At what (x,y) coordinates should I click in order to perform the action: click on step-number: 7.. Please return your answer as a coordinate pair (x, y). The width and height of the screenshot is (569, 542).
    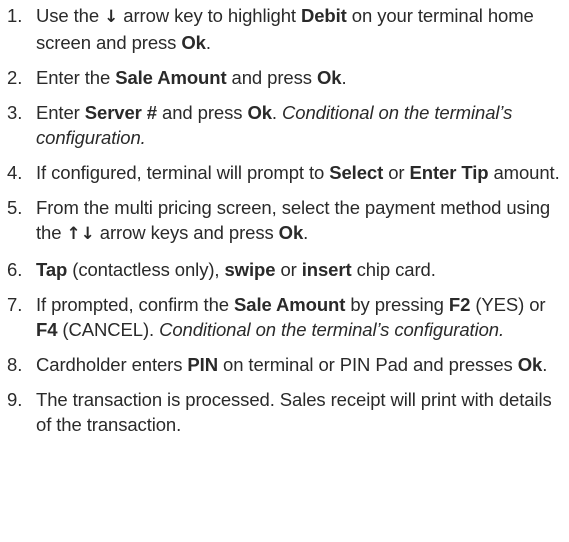
    Looking at the image, I should click on (15, 304).